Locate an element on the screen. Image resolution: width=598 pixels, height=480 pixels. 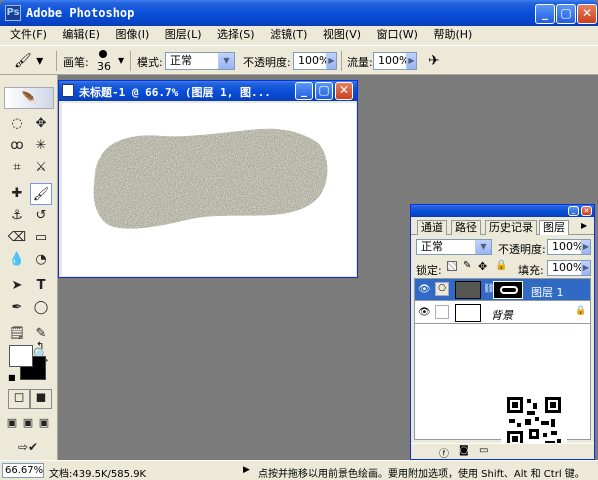
panel-footer: ⓕ ◙ ▭ is located at coordinates (502, 451).